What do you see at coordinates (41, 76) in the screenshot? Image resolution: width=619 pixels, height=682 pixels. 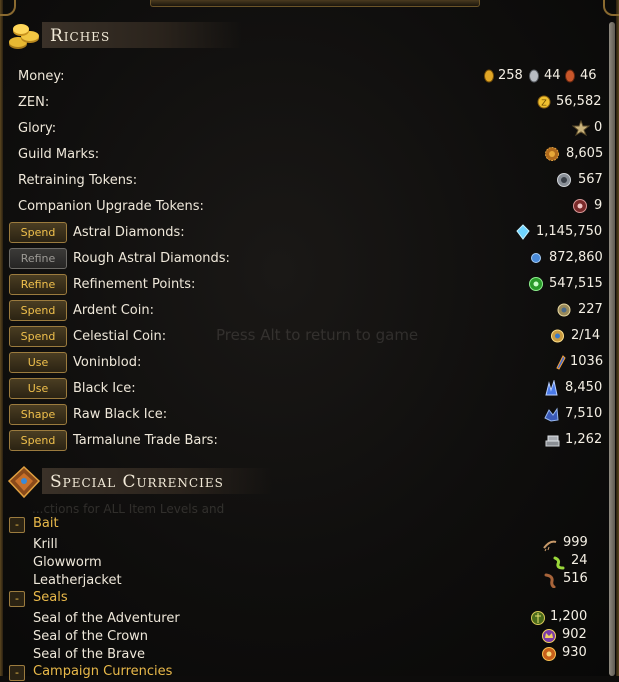 I see `money-label: Money:` at bounding box center [41, 76].